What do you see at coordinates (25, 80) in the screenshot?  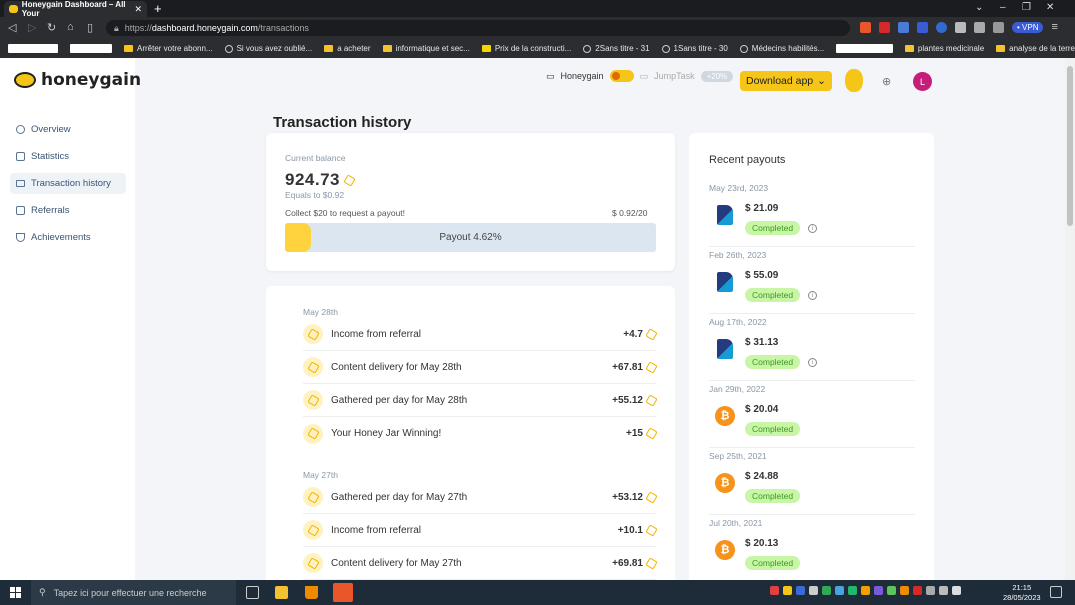 I see `bee-logo-icon` at bounding box center [25, 80].